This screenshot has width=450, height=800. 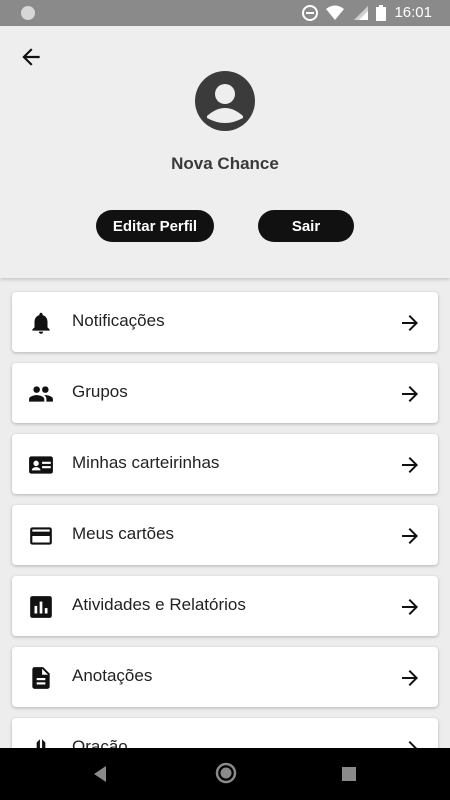 What do you see at coordinates (225, 101) in the screenshot?
I see `avatar-icon` at bounding box center [225, 101].